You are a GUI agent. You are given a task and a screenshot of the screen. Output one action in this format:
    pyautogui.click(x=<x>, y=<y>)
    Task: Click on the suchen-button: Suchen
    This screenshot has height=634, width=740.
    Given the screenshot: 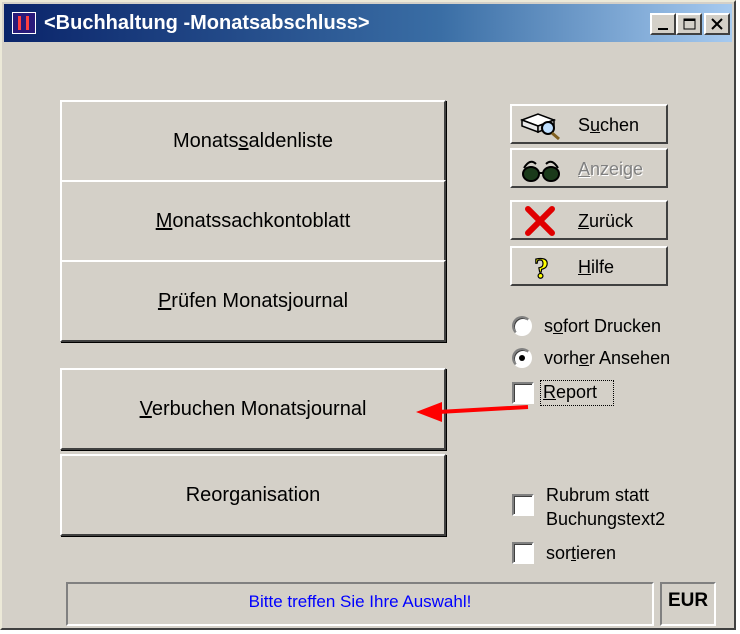 What is the action you would take?
    pyautogui.click(x=589, y=124)
    